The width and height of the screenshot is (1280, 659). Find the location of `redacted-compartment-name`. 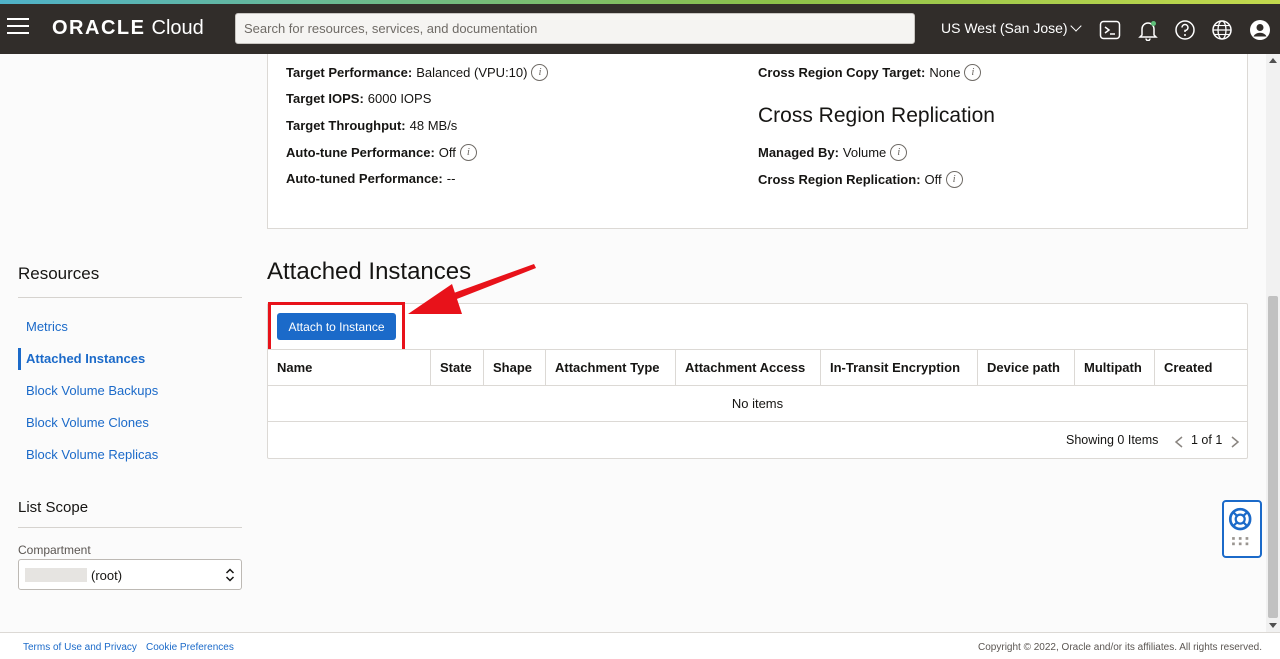

redacted-compartment-name is located at coordinates (56, 575).